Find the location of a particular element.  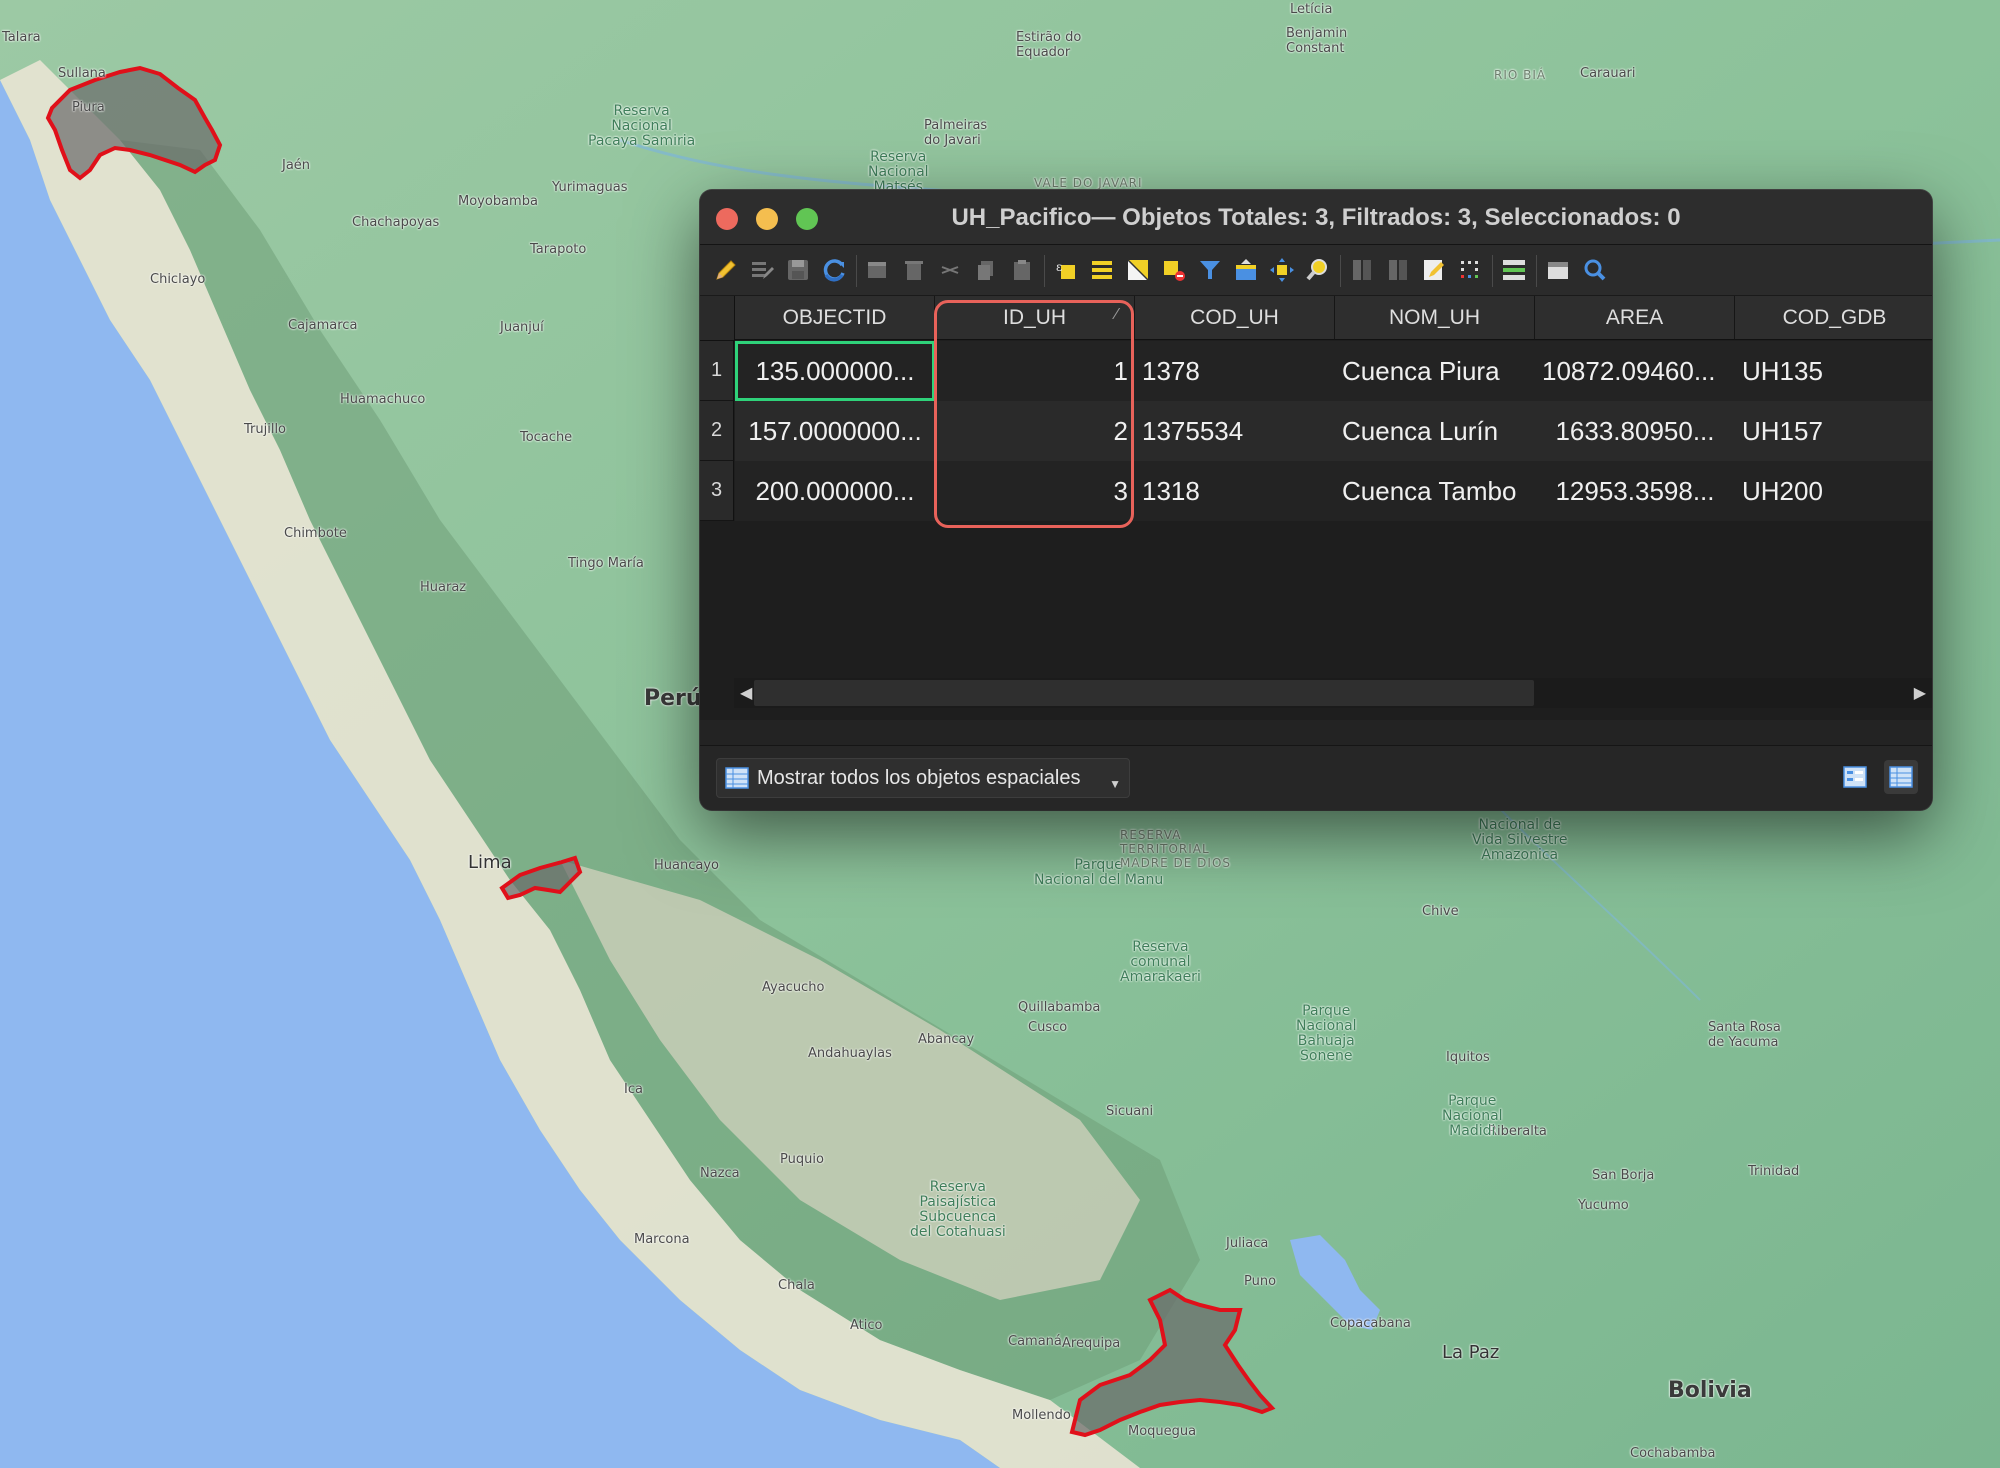

map-label: Huamachuco is located at coordinates (383, 399).